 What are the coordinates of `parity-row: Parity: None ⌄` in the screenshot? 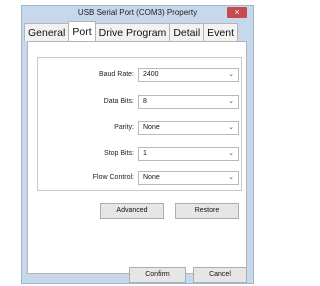 It's located at (139, 128).